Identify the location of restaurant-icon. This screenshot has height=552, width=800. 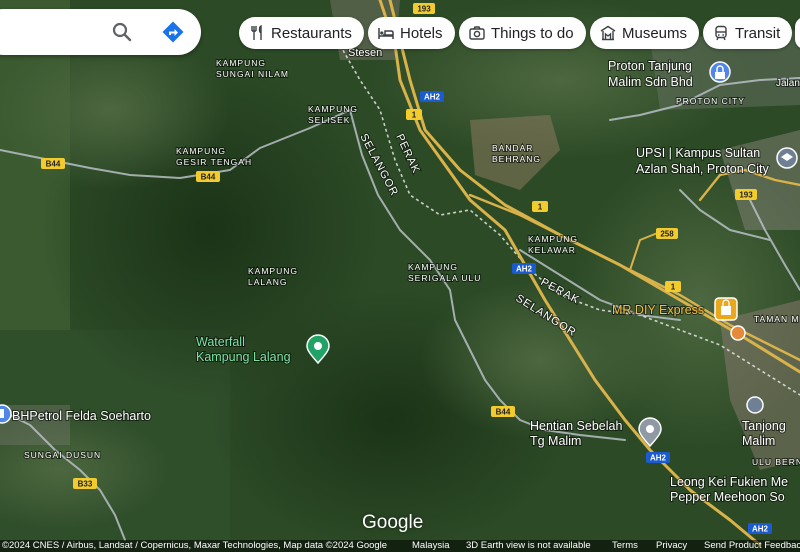
(256, 32).